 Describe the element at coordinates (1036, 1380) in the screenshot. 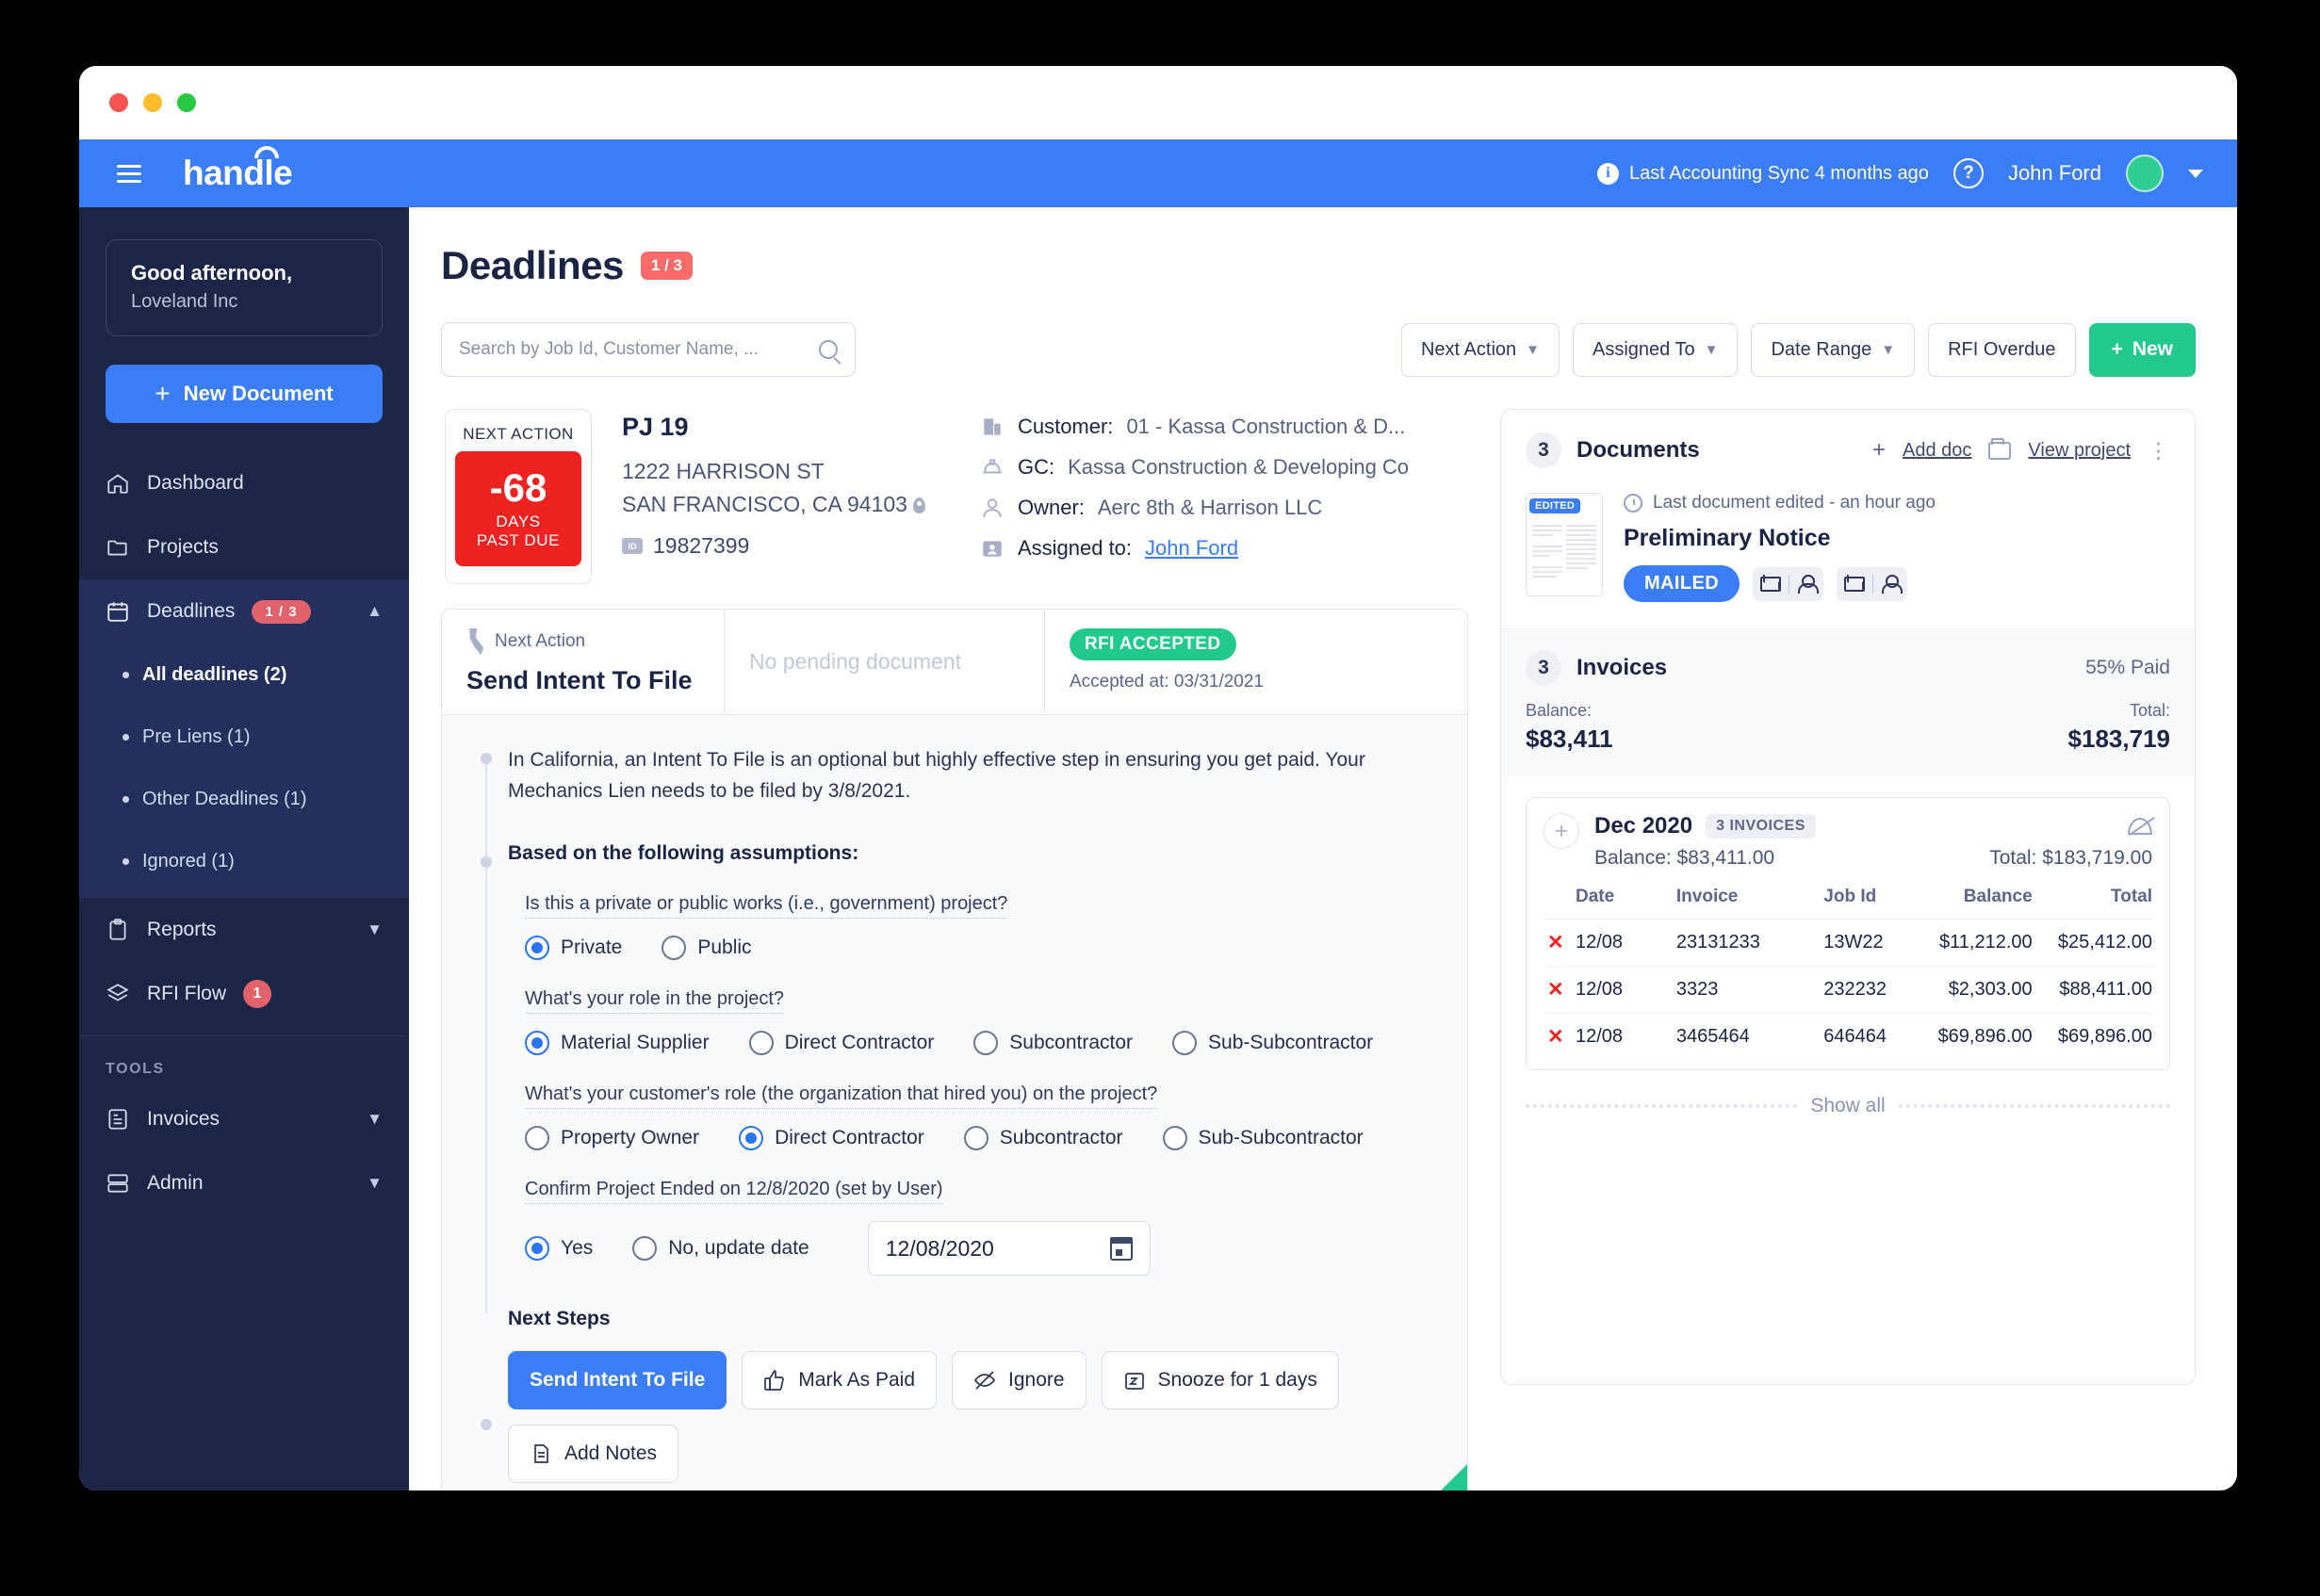

I see `button-label: Ignore` at that location.